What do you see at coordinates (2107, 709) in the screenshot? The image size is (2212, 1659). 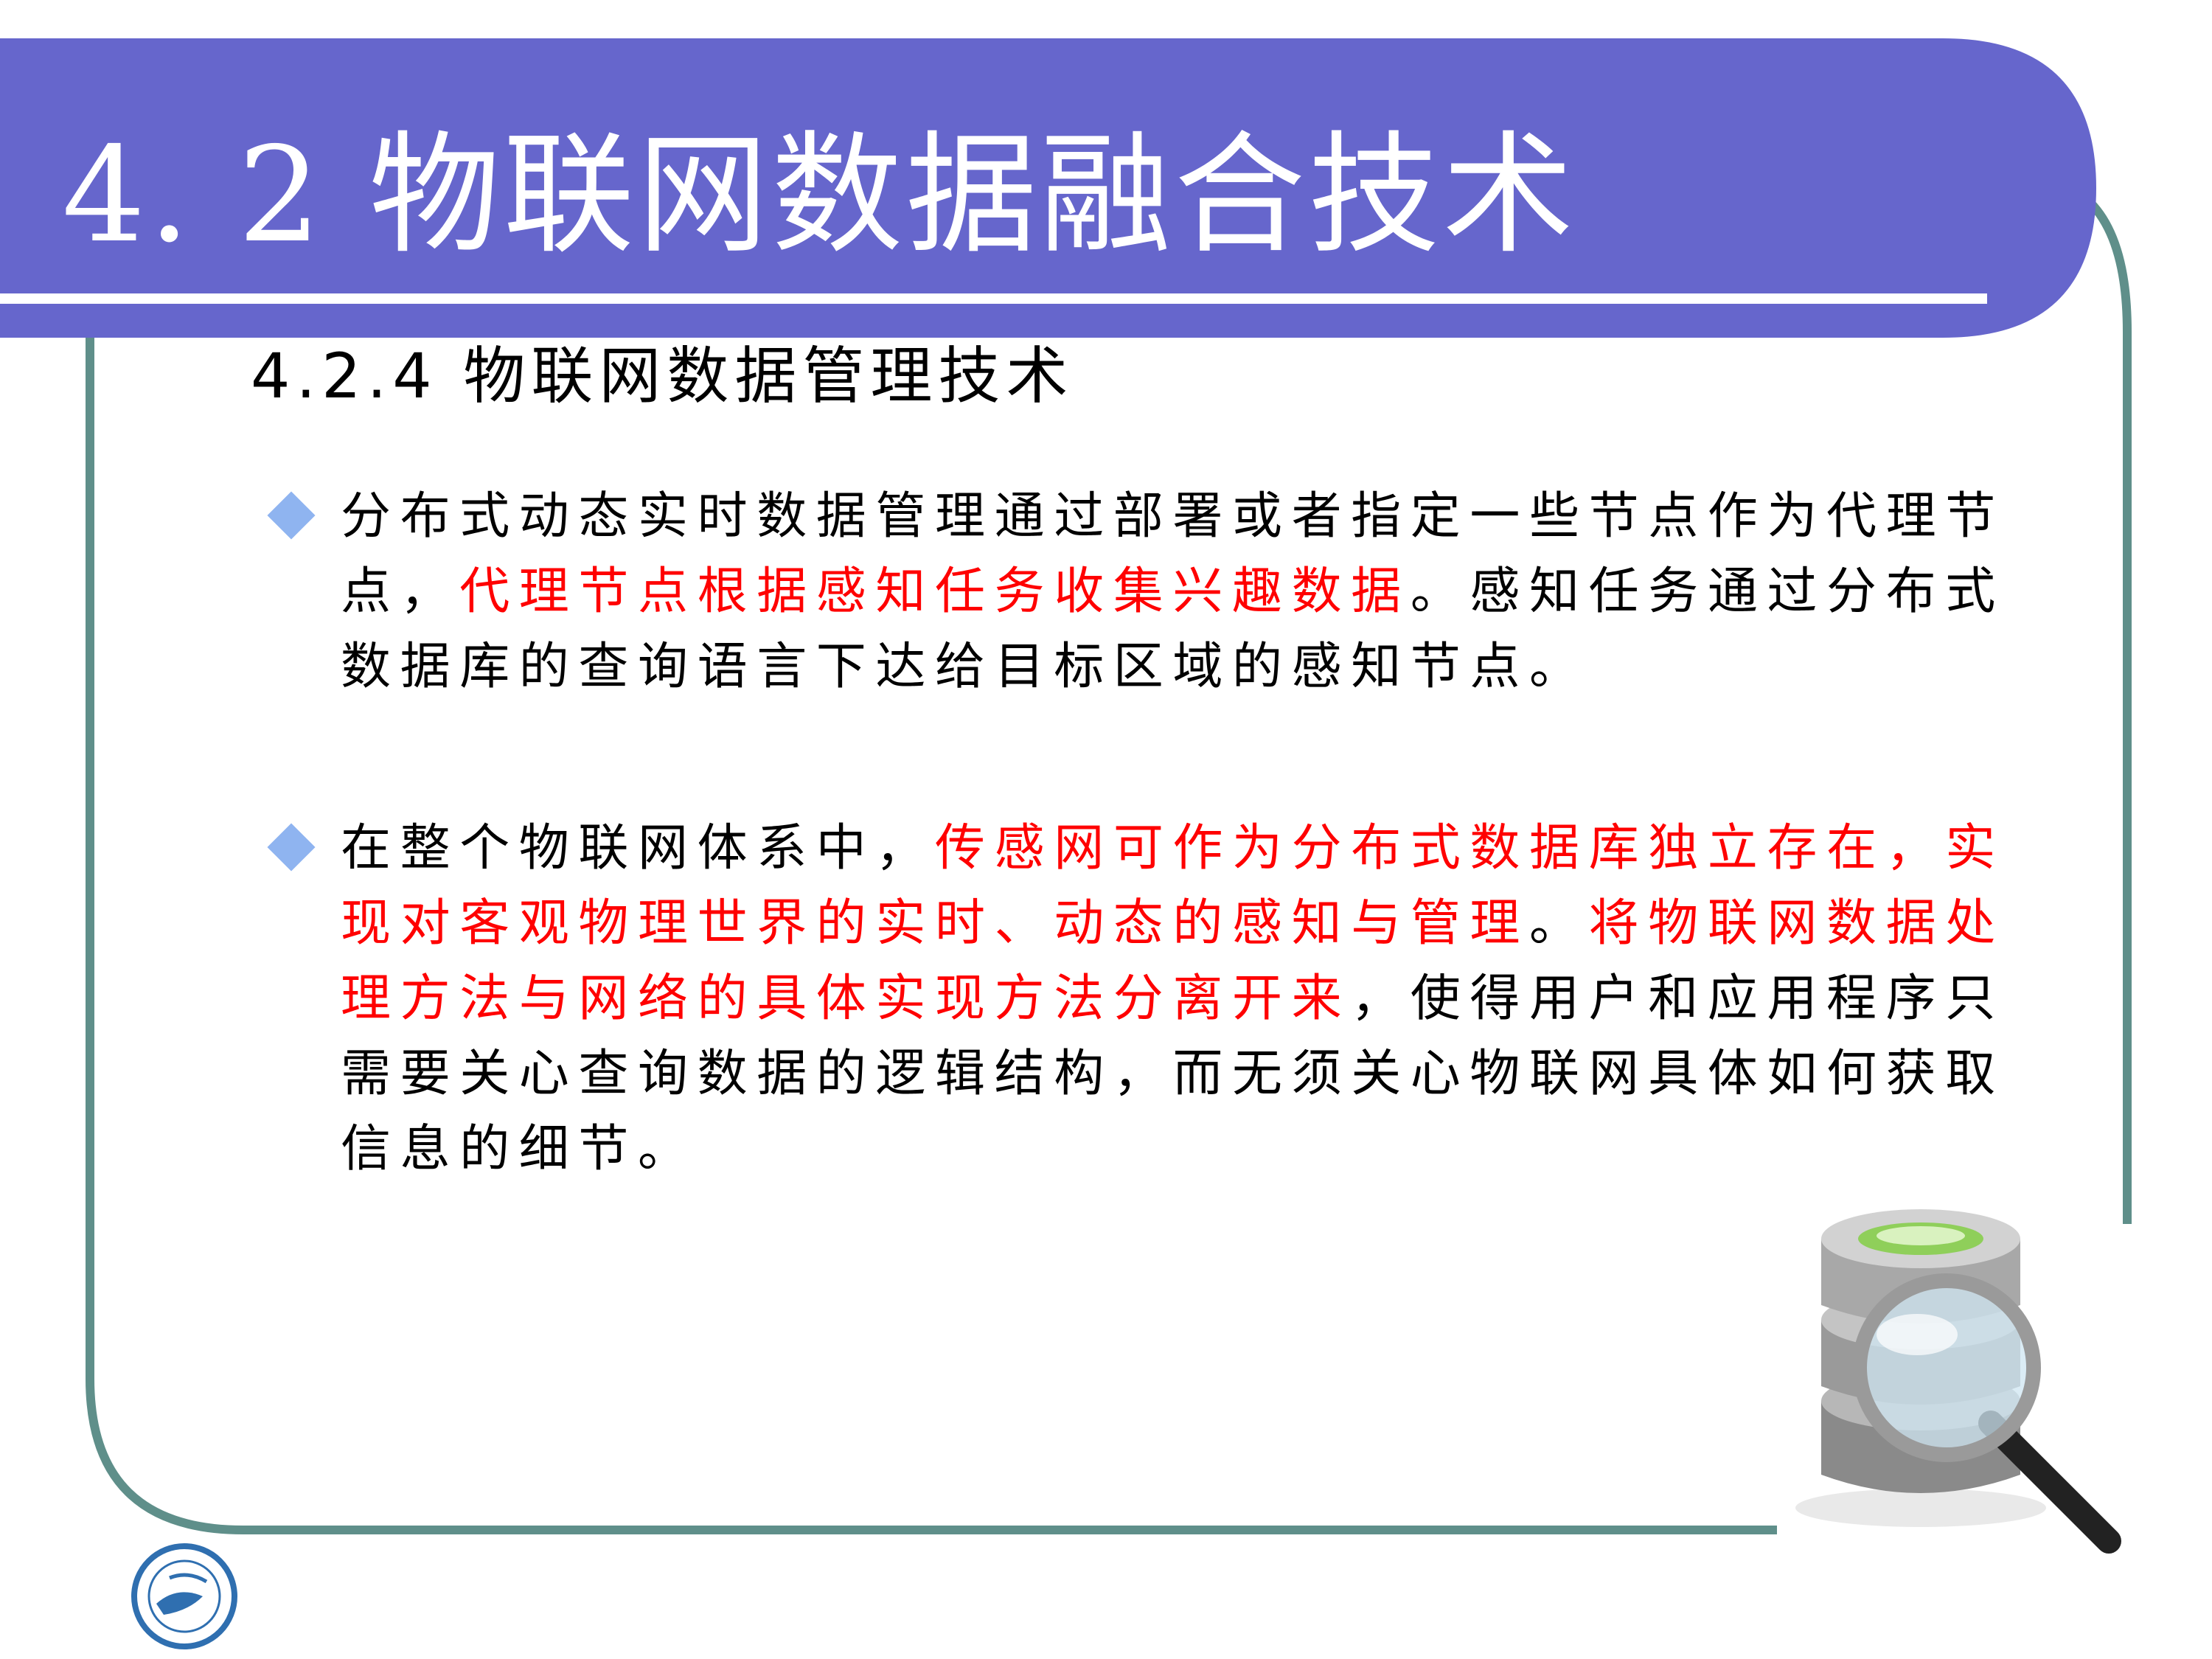 I see `frame-right` at bounding box center [2107, 709].